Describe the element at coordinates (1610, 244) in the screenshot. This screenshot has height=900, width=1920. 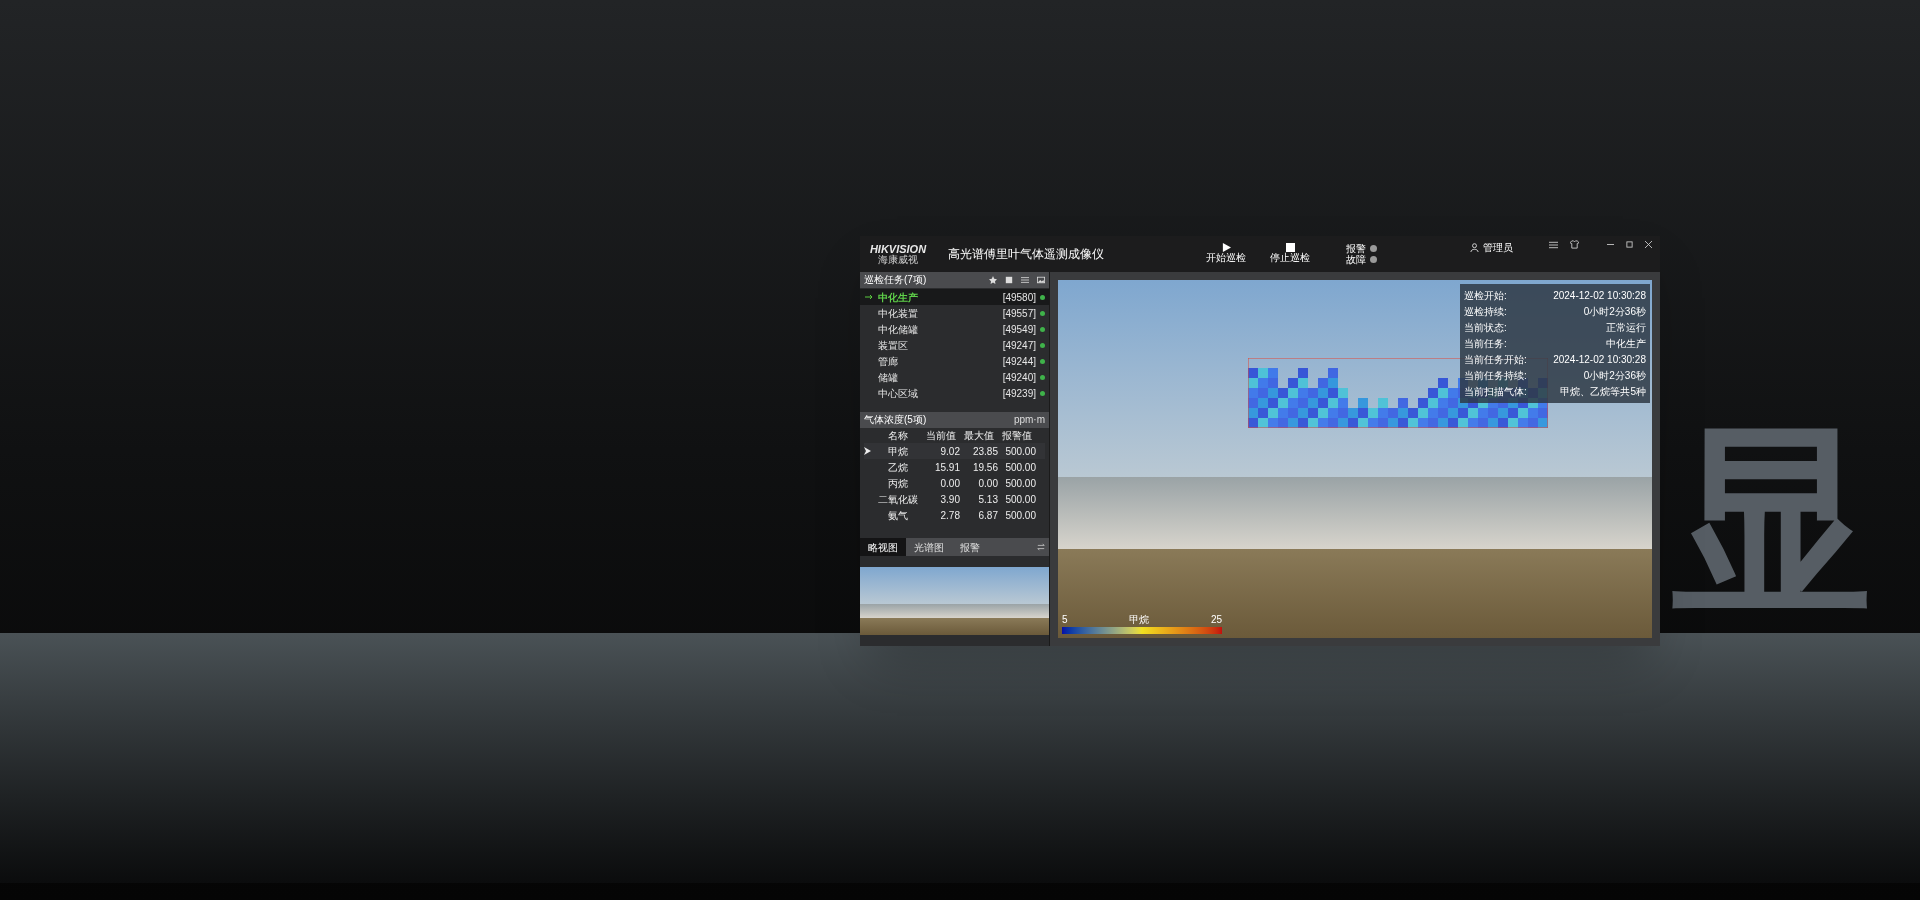
I see `minimize-icon` at that location.